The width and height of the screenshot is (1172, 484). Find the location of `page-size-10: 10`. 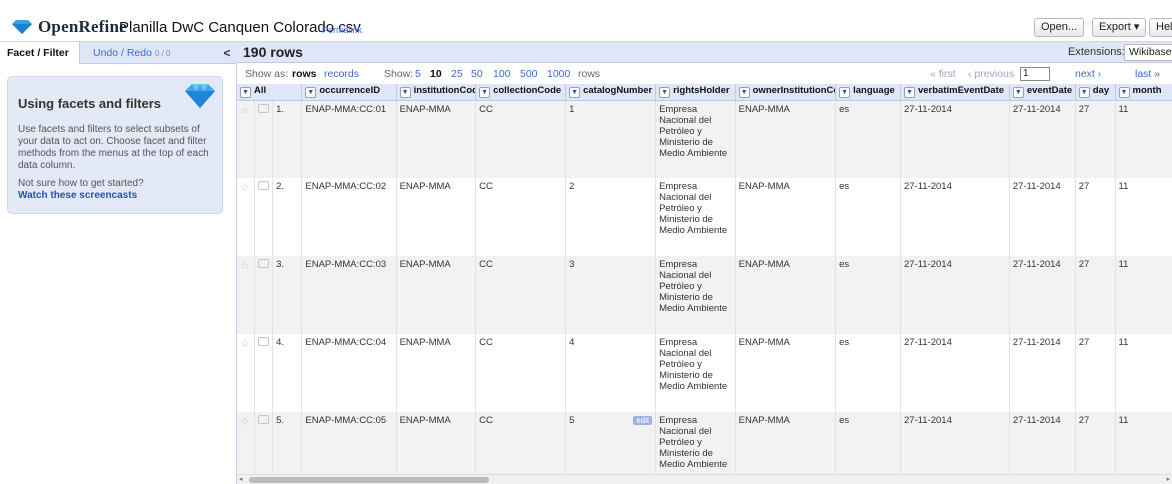

page-size-10: 10 is located at coordinates (436, 74).